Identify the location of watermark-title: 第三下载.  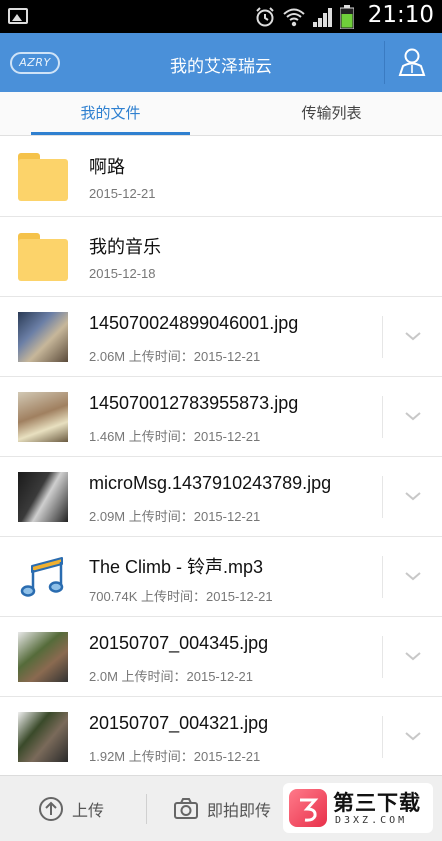
(377, 803).